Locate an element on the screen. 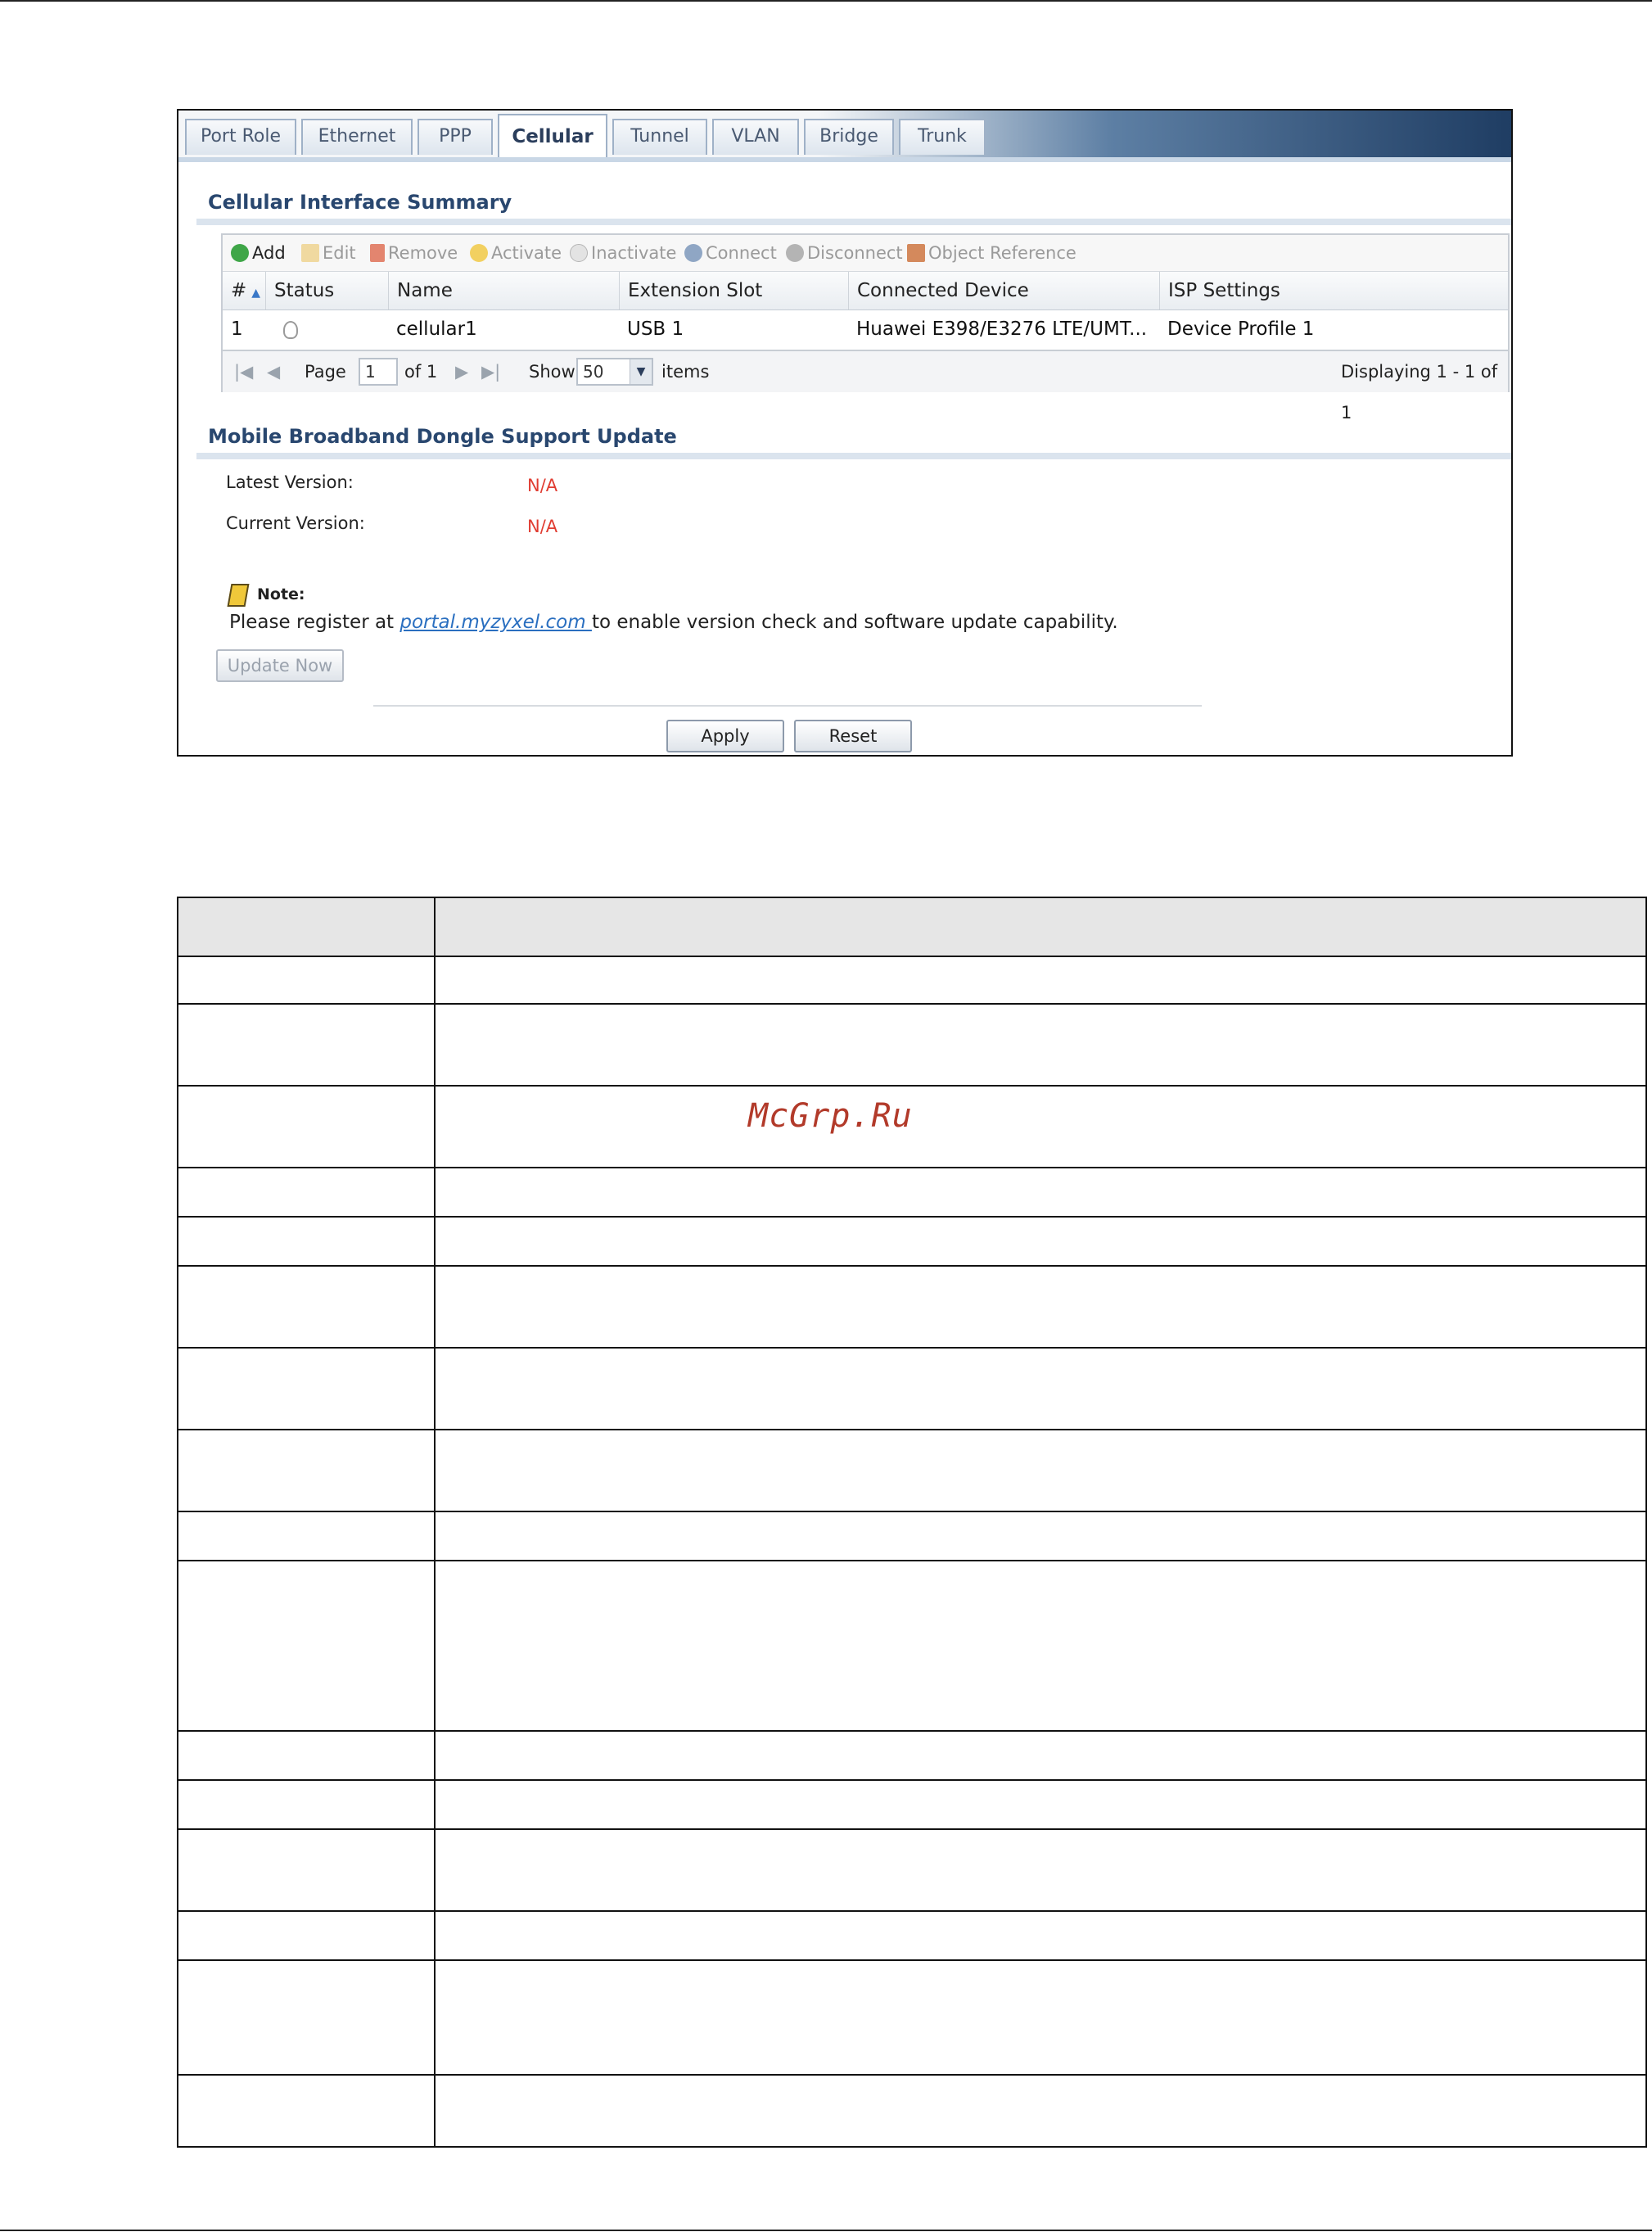  page-input: 1 is located at coordinates (378, 372).